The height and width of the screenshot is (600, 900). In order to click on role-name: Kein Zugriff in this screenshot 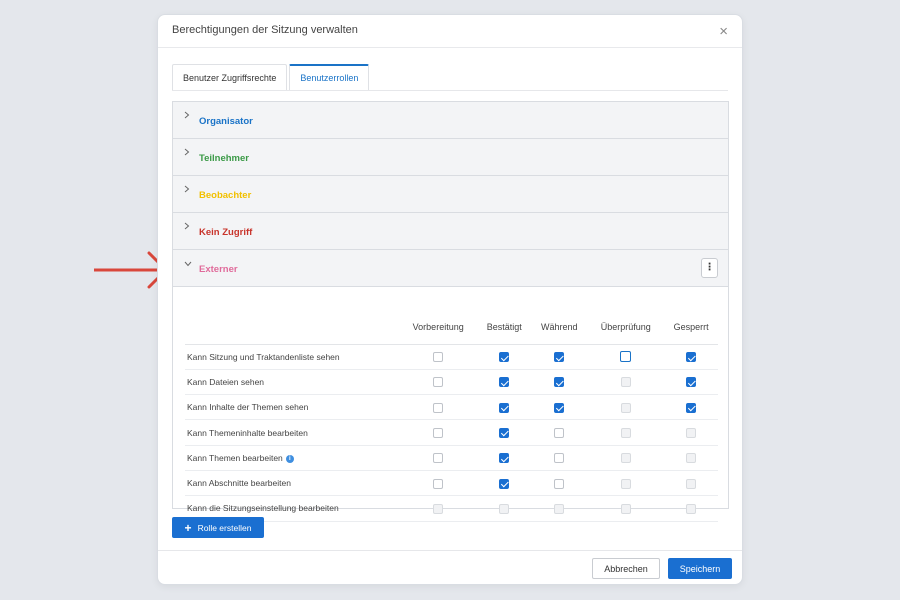, I will do `click(226, 232)`.